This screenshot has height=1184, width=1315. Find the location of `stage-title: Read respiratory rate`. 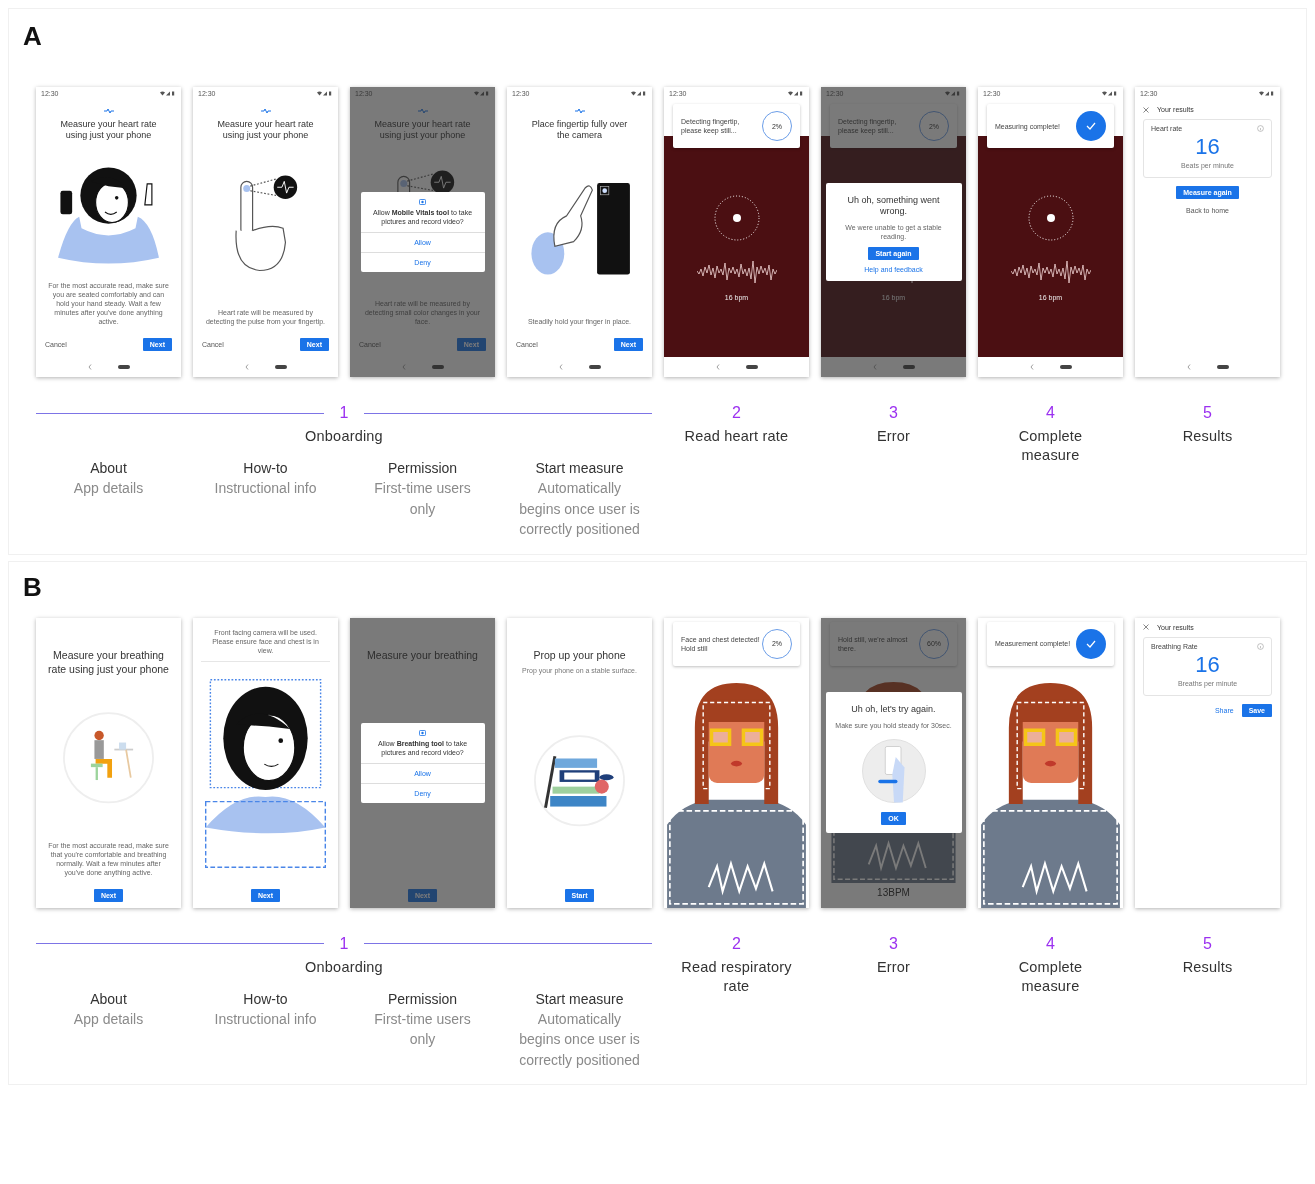

stage-title: Read respiratory rate is located at coordinates (736, 976).